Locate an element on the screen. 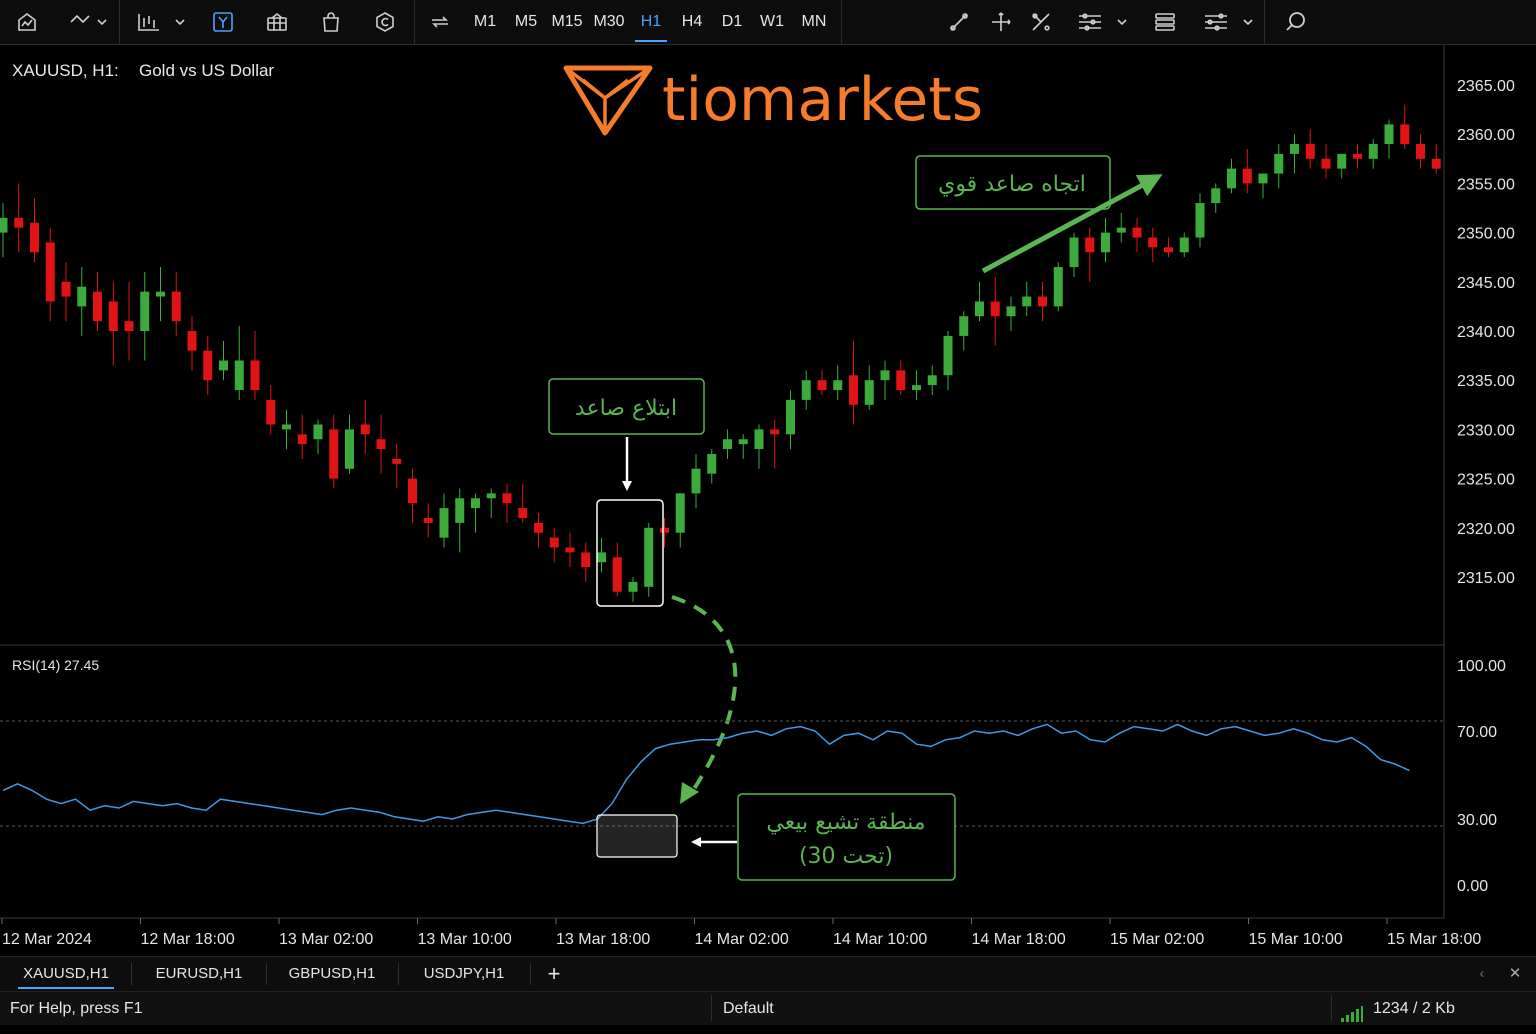  tab-usdjpy: USDJPY,H1 is located at coordinates (464, 974).